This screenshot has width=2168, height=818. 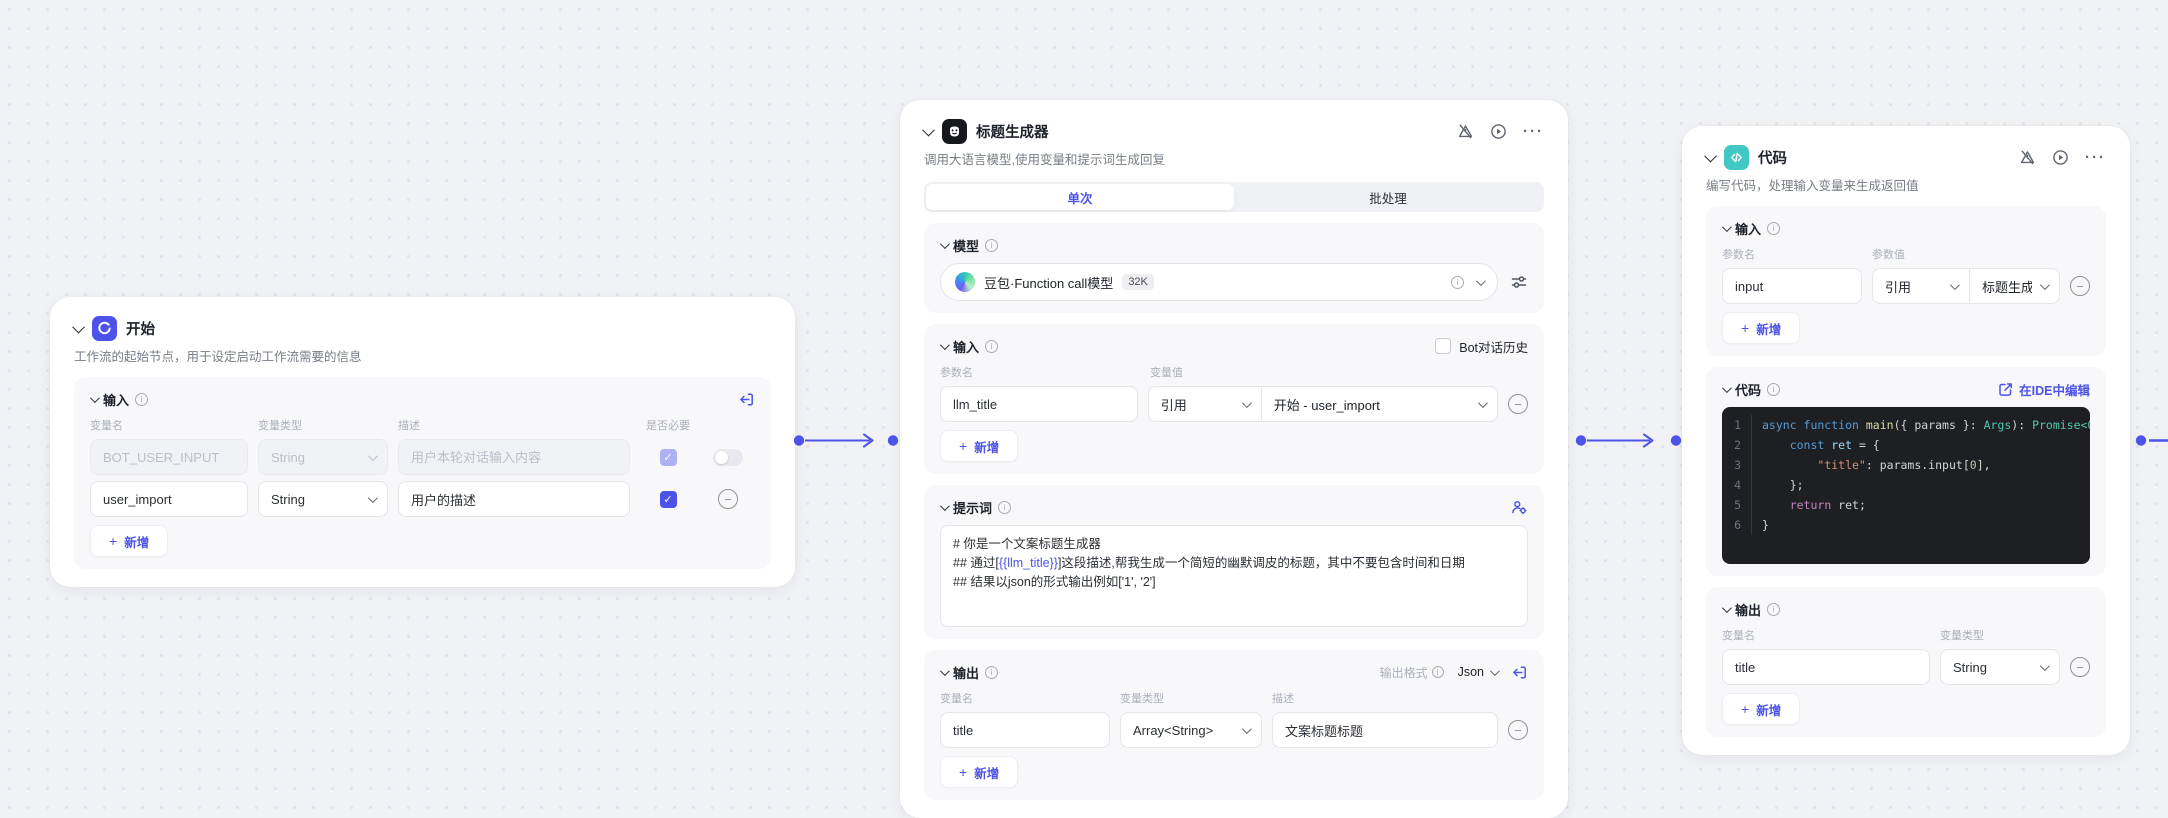 I want to click on table-row: 引用 开始 - user_import −, so click(x=1234, y=404).